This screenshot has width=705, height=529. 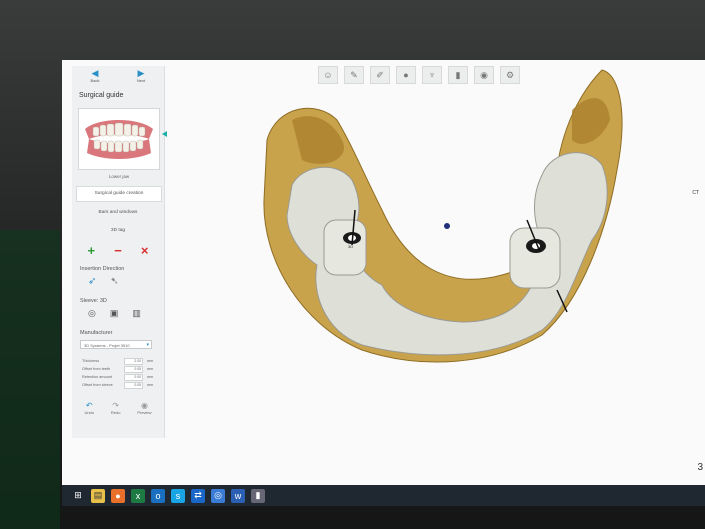 What do you see at coordinates (164, 134) in the screenshot?
I see `thumbnail-pointer-icon` at bounding box center [164, 134].